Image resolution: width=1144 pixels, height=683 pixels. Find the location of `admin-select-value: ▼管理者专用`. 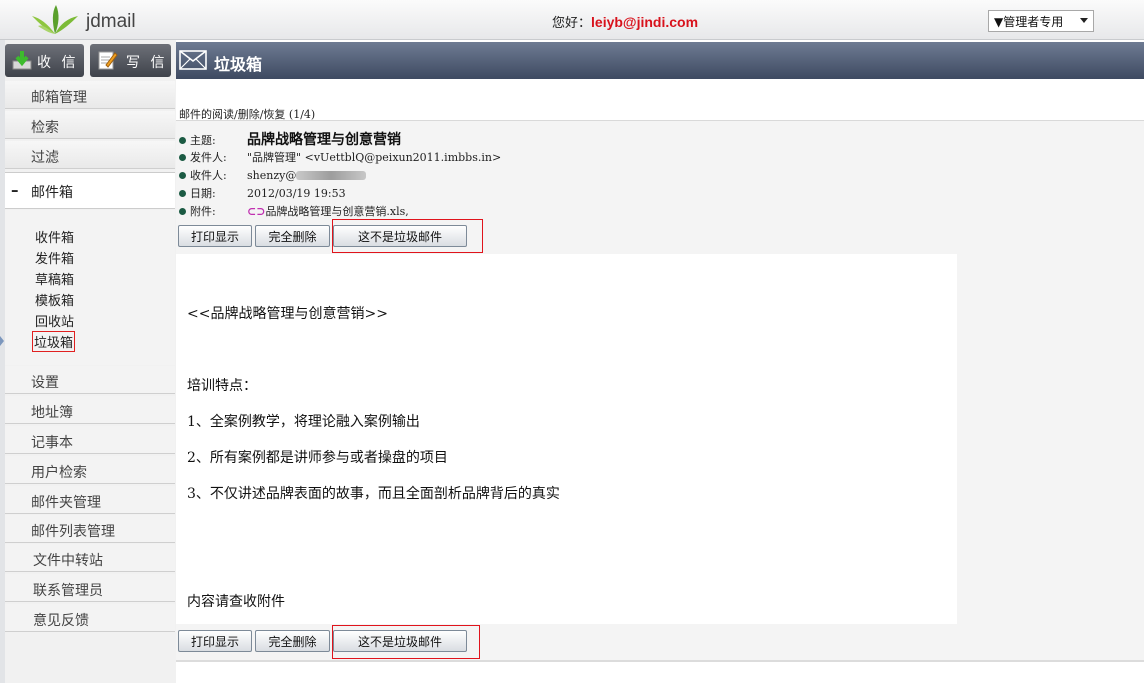

admin-select-value: ▼管理者专用 is located at coordinates (1029, 22).